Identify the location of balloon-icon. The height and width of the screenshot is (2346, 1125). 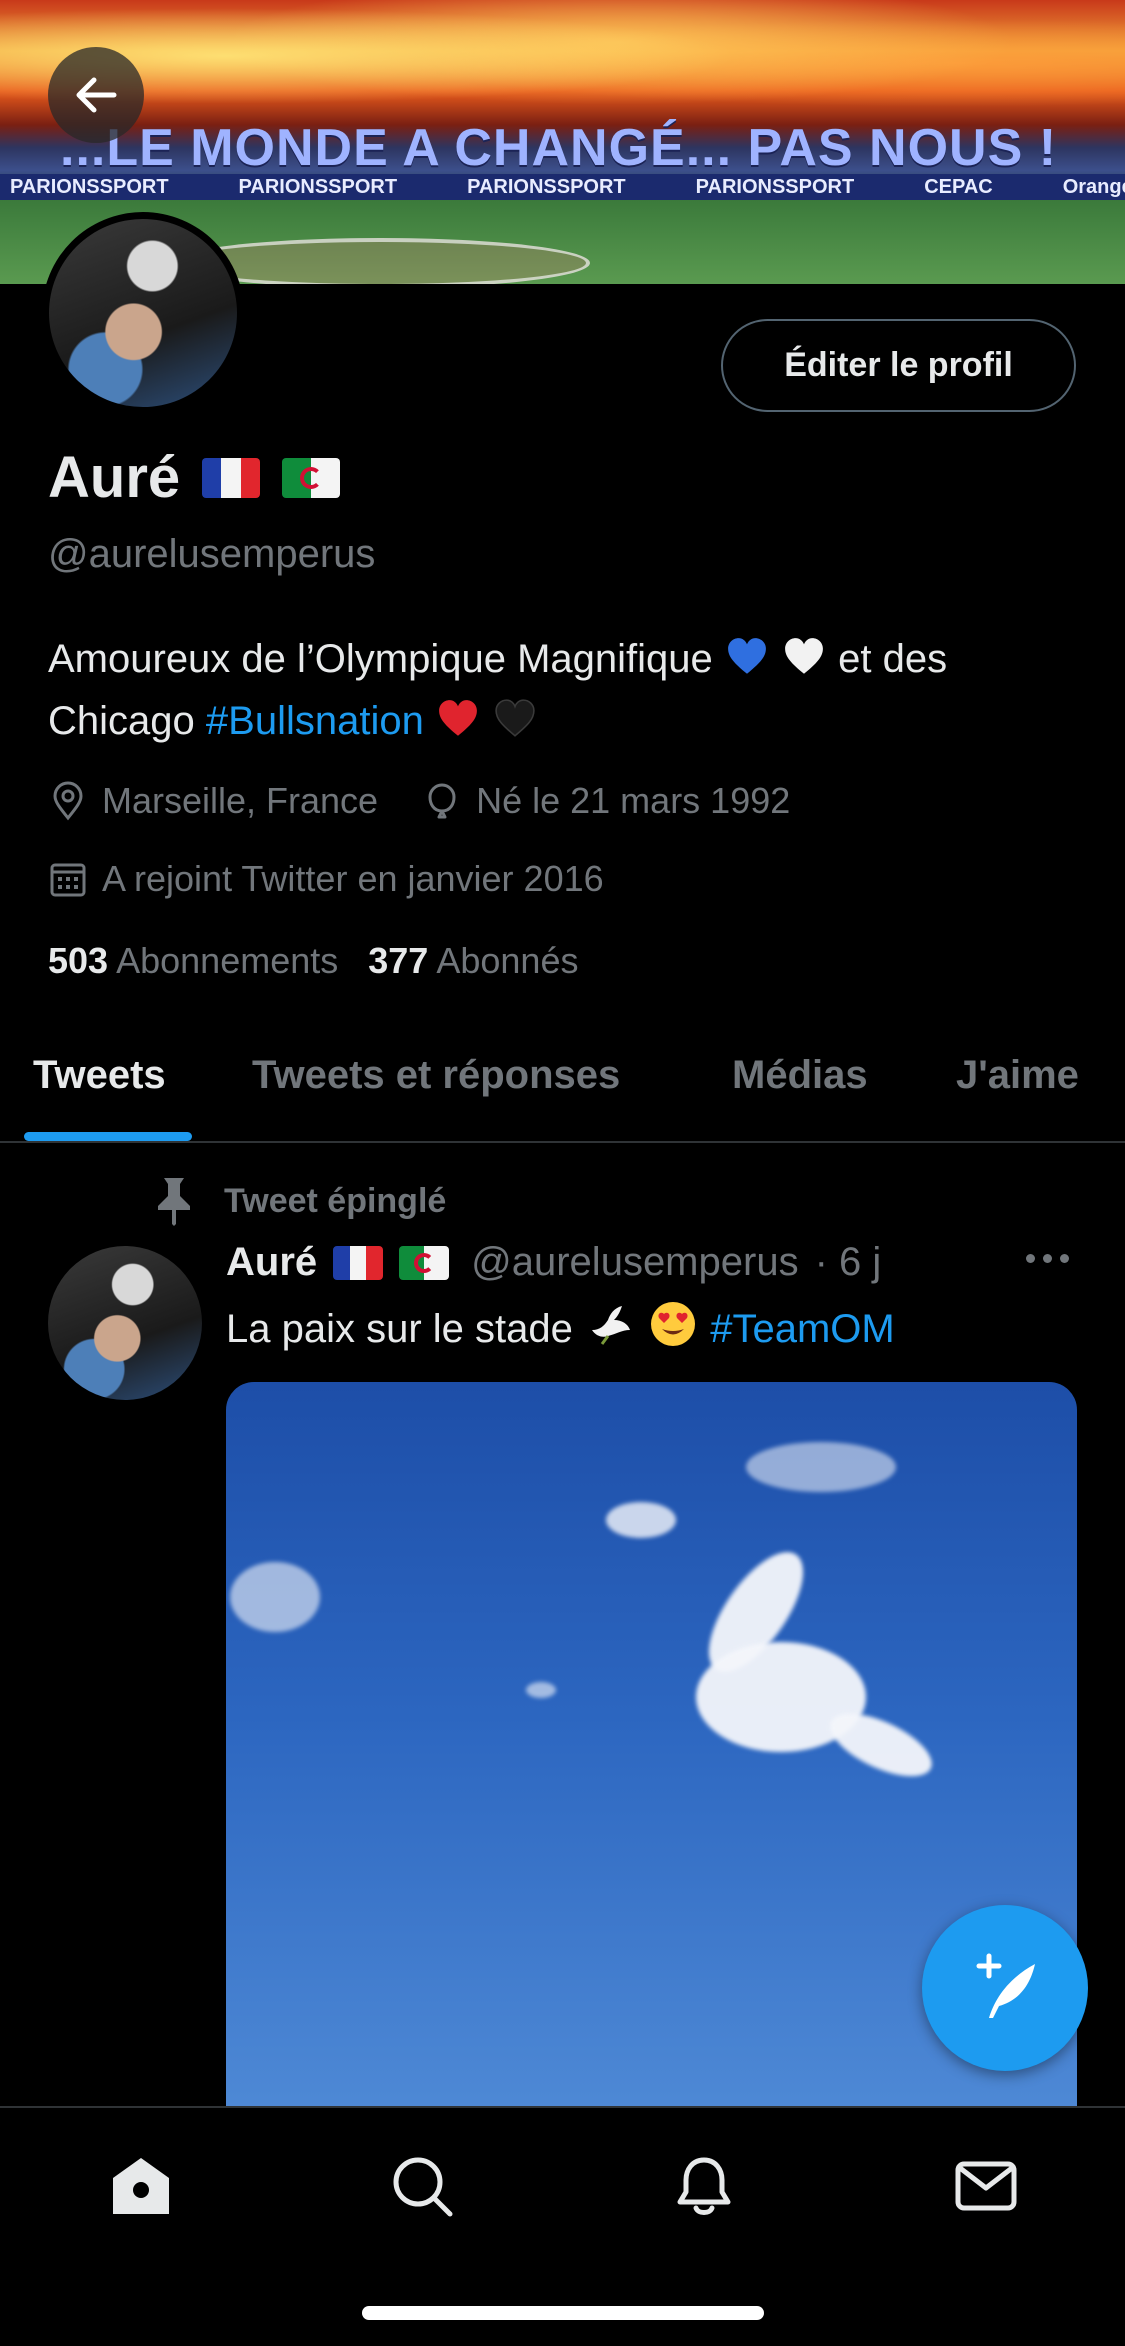
(442, 801).